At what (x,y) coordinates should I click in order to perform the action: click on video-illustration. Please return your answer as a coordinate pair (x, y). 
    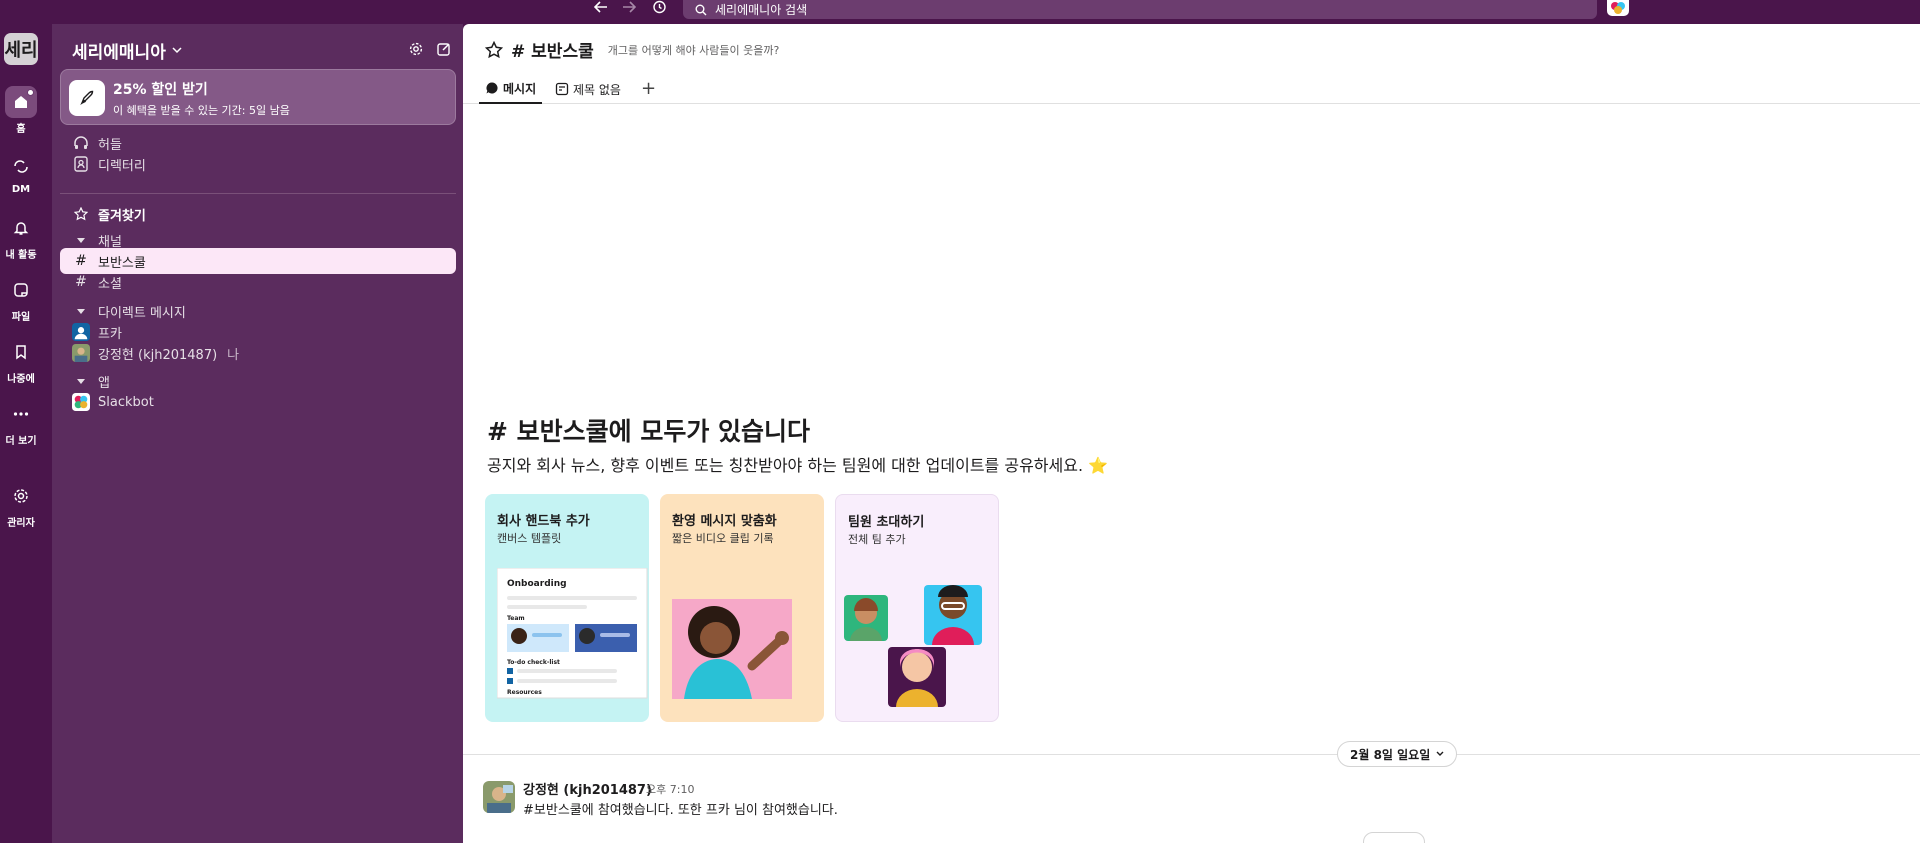
    Looking at the image, I should click on (732, 649).